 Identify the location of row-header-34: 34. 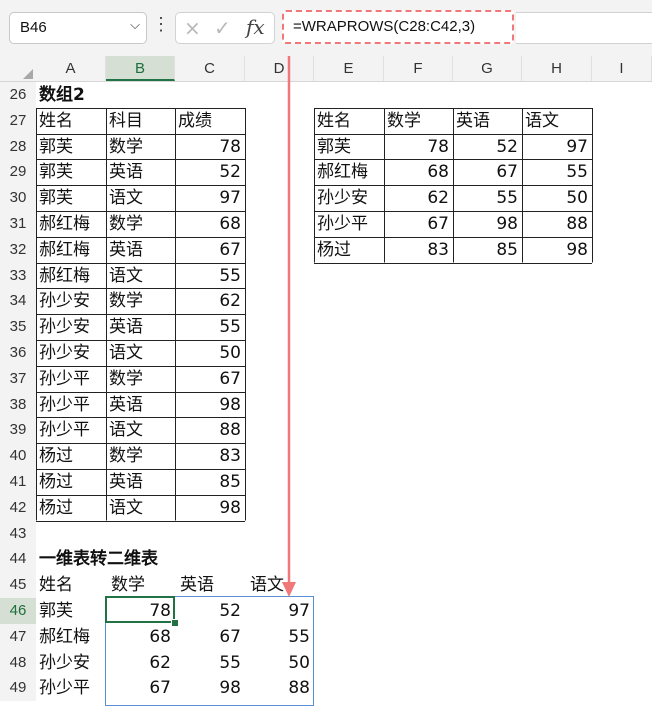
(18, 301).